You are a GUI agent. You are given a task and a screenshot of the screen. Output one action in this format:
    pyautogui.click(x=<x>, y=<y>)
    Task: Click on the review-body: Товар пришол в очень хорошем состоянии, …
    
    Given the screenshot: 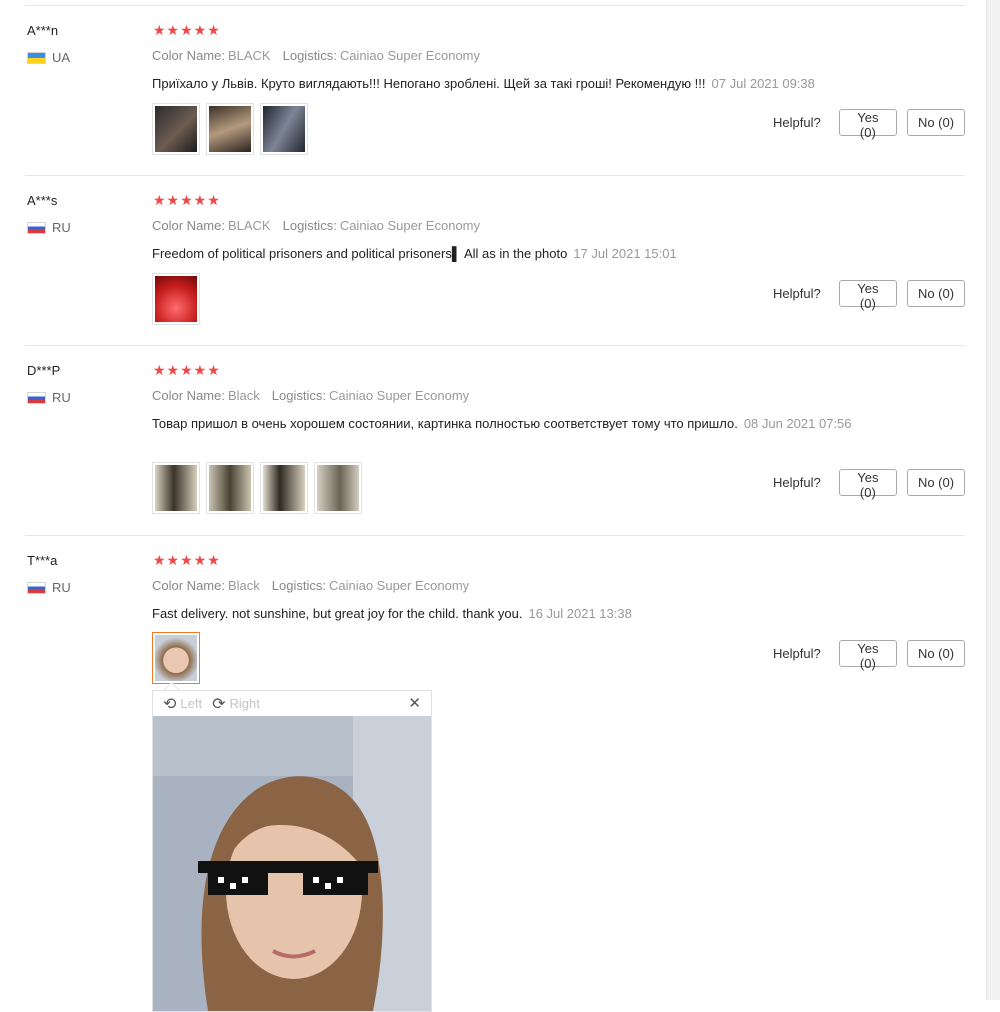 What is the action you would take?
    pyautogui.click(x=445, y=423)
    